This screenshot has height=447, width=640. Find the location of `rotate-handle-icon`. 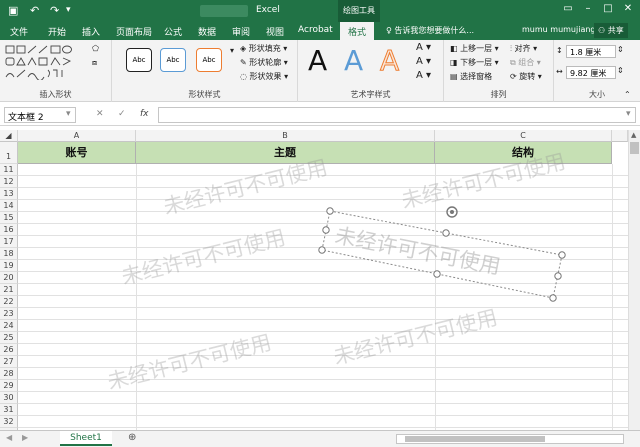

rotate-handle-icon is located at coordinates (452, 212).